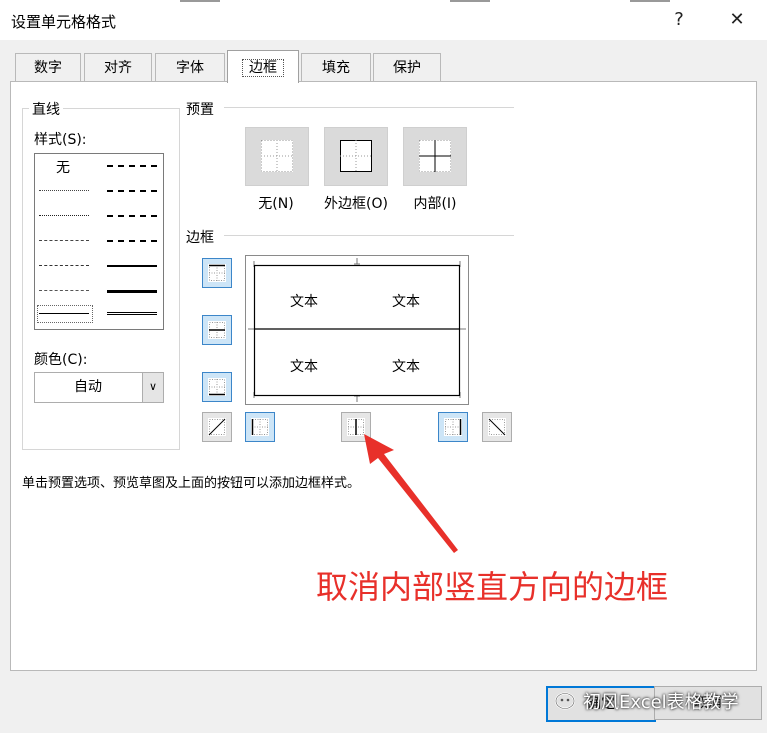  What do you see at coordinates (152, 387) in the screenshot?
I see `chevron-down-icon: ∨` at bounding box center [152, 387].